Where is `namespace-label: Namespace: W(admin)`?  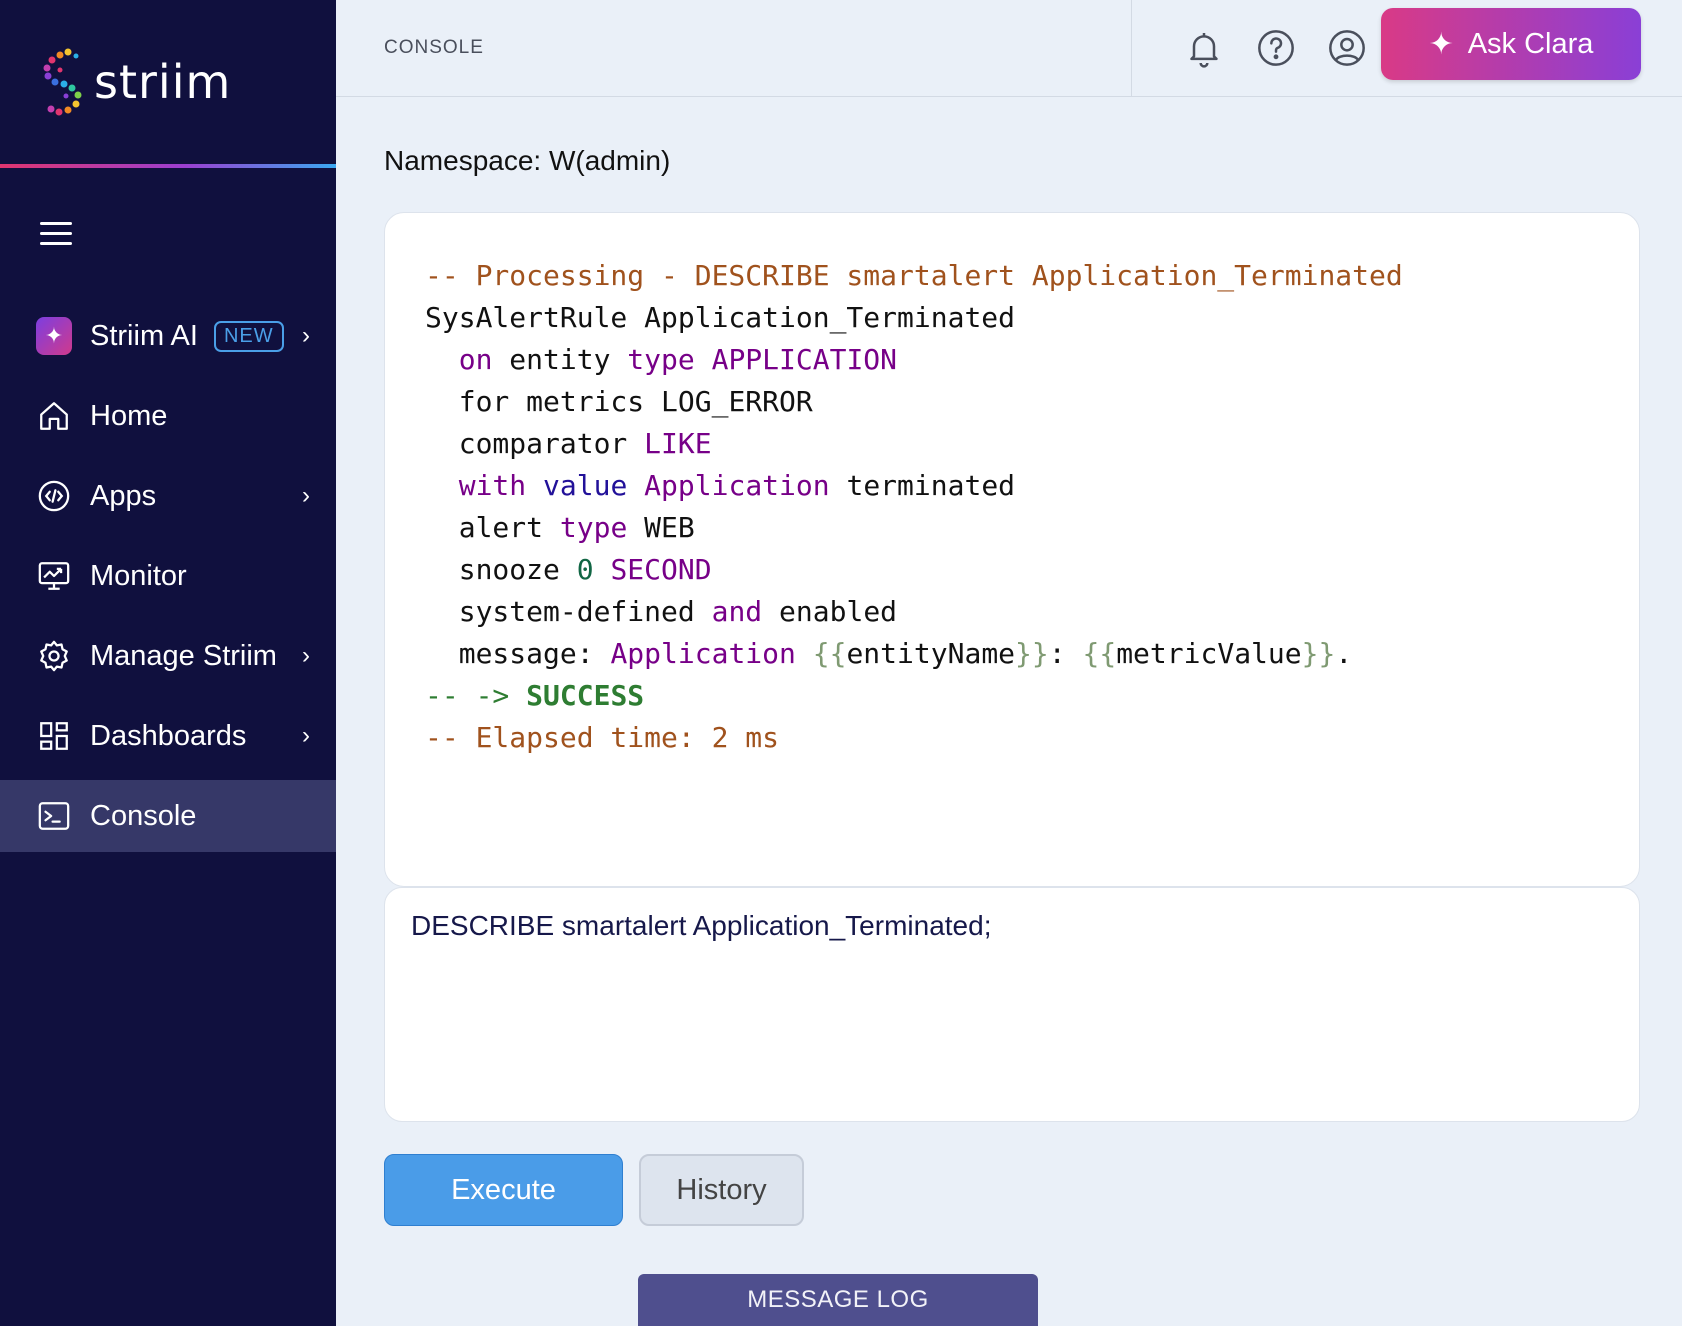 namespace-label: Namespace: W(admin) is located at coordinates (527, 160).